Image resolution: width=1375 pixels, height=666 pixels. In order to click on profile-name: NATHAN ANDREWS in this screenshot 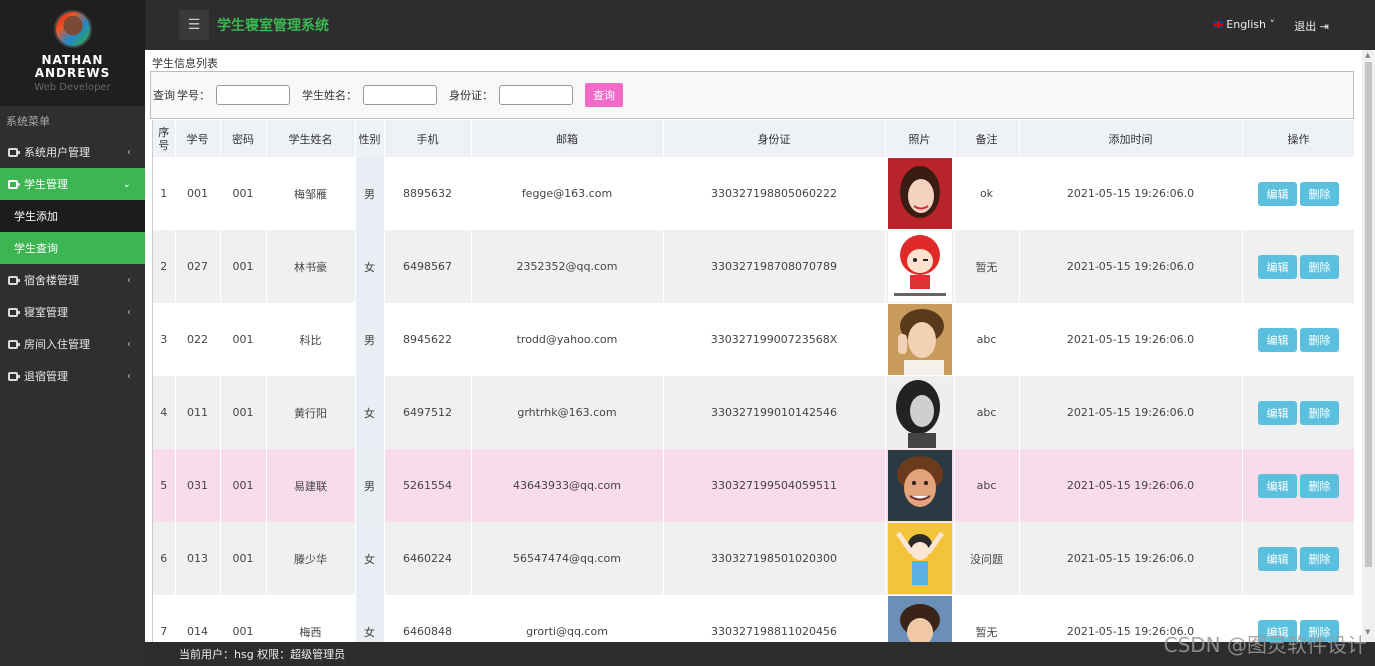, I will do `click(72, 67)`.